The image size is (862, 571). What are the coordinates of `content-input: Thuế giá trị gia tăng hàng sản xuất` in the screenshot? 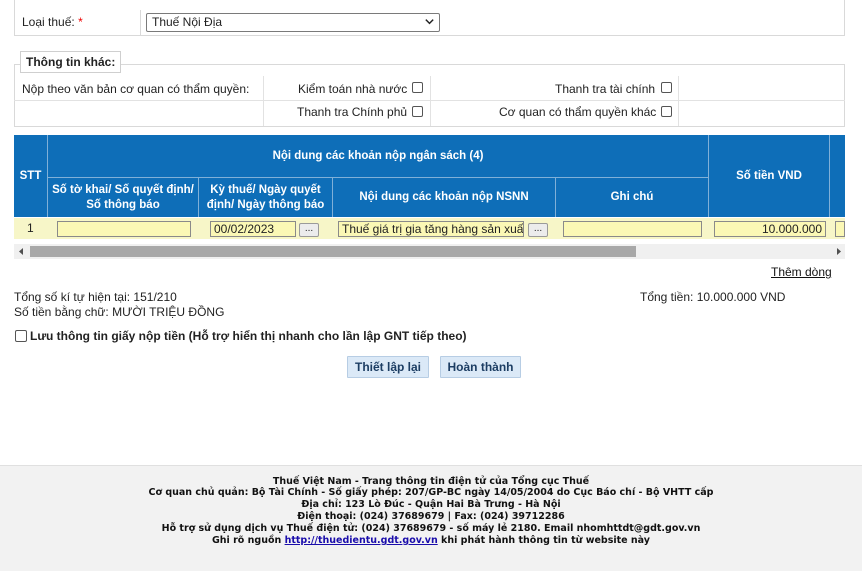 It's located at (431, 229).